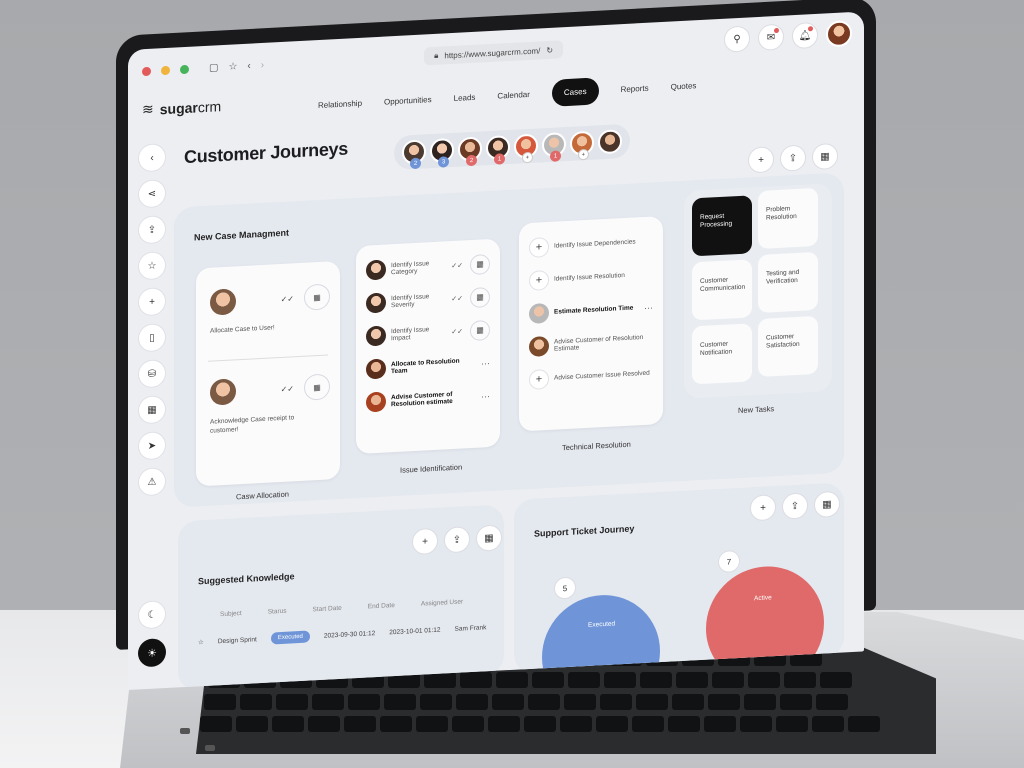  What do you see at coordinates (436, 55) in the screenshot?
I see `lock-icon: 🔒︎` at bounding box center [436, 55].